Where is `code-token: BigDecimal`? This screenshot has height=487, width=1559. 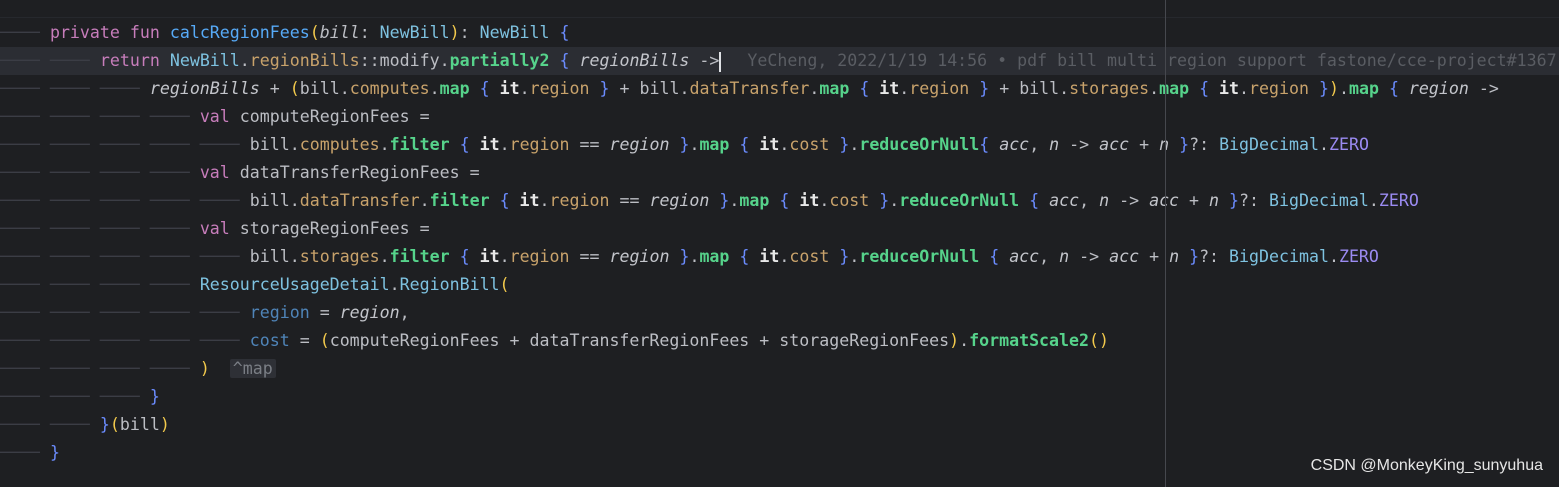
code-token: BigDecimal is located at coordinates (1269, 144).